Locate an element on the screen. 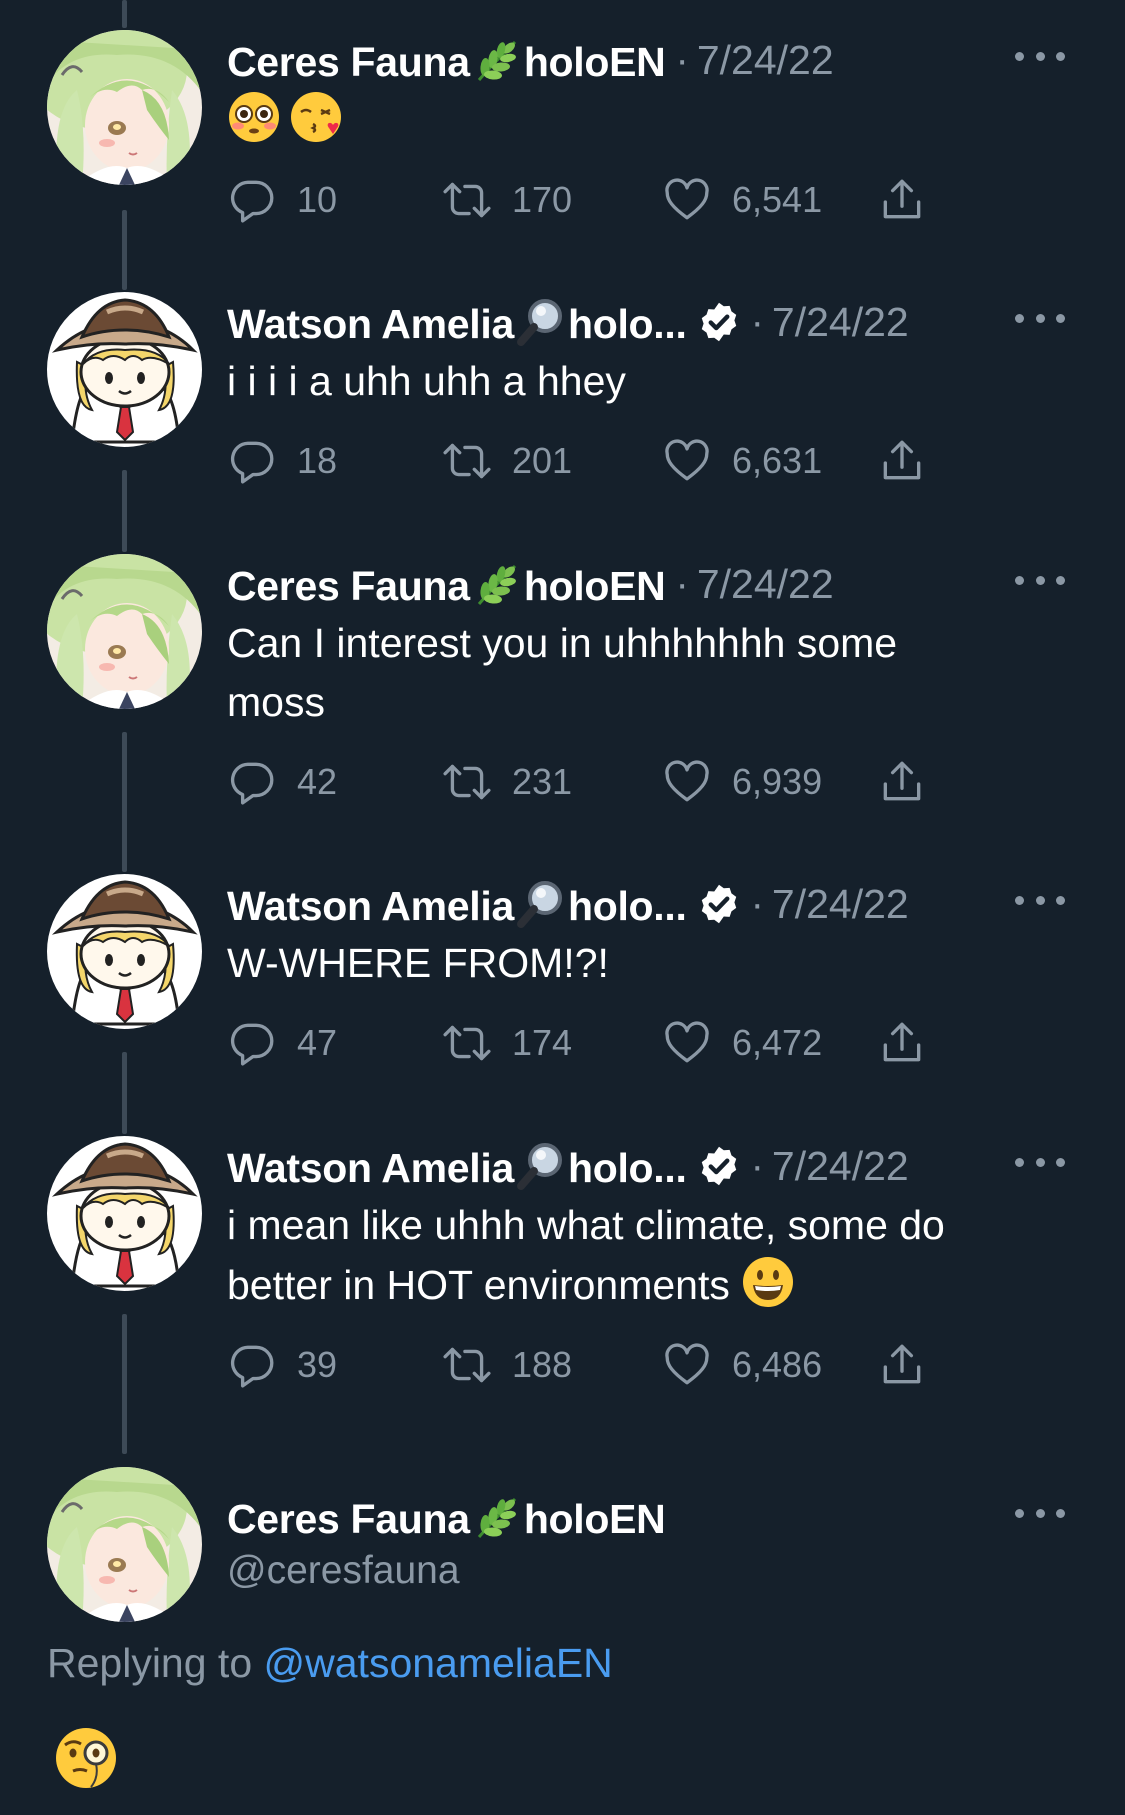 Image resolution: width=1125 pixels, height=1815 pixels. grinning-face-emoji is located at coordinates (768, 1282).